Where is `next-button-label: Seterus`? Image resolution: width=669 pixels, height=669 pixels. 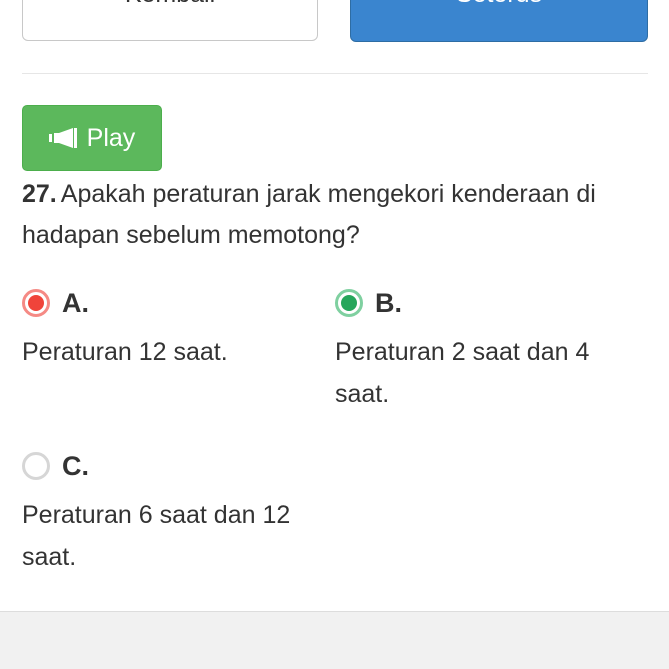
next-button-label: Seterus is located at coordinates (499, 4).